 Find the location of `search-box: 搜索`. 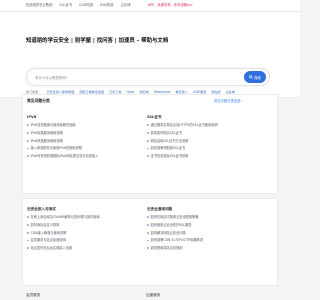

search-box: 搜索 is located at coordinates (148, 77).